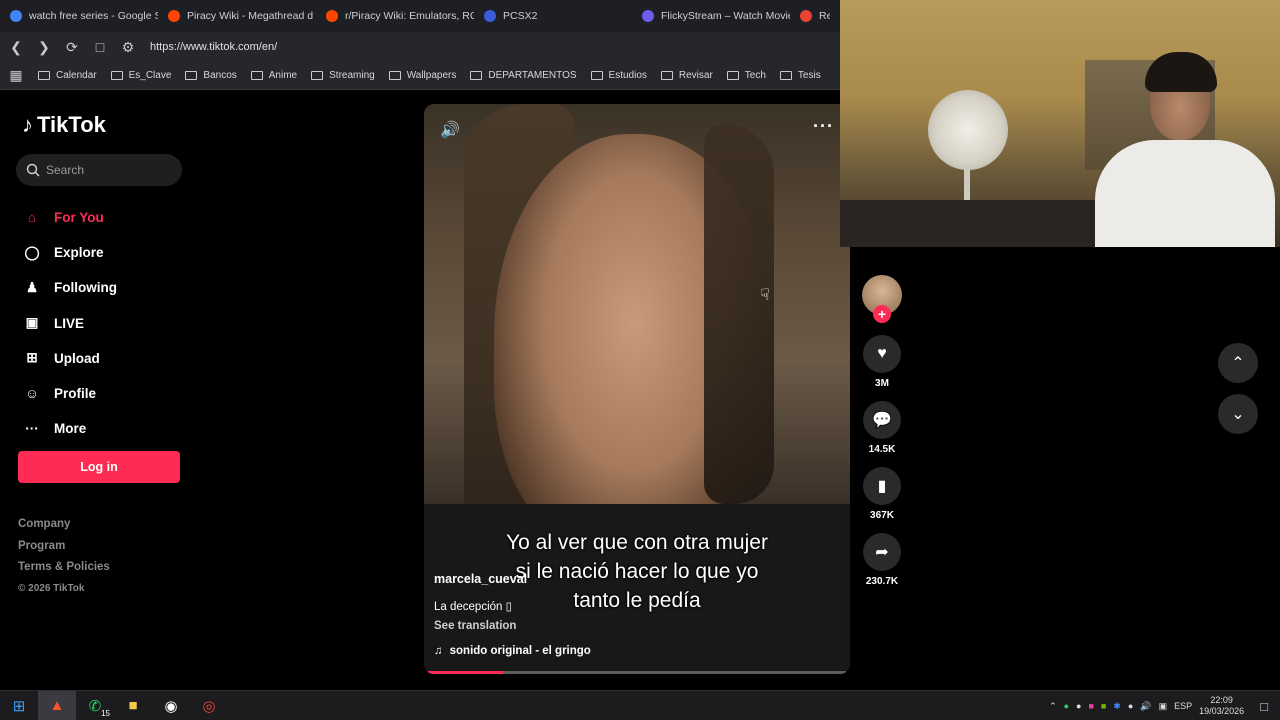 This screenshot has width=1280, height=720. What do you see at coordinates (211, 75) in the screenshot?
I see `bookmark-item: Bancos` at bounding box center [211, 75].